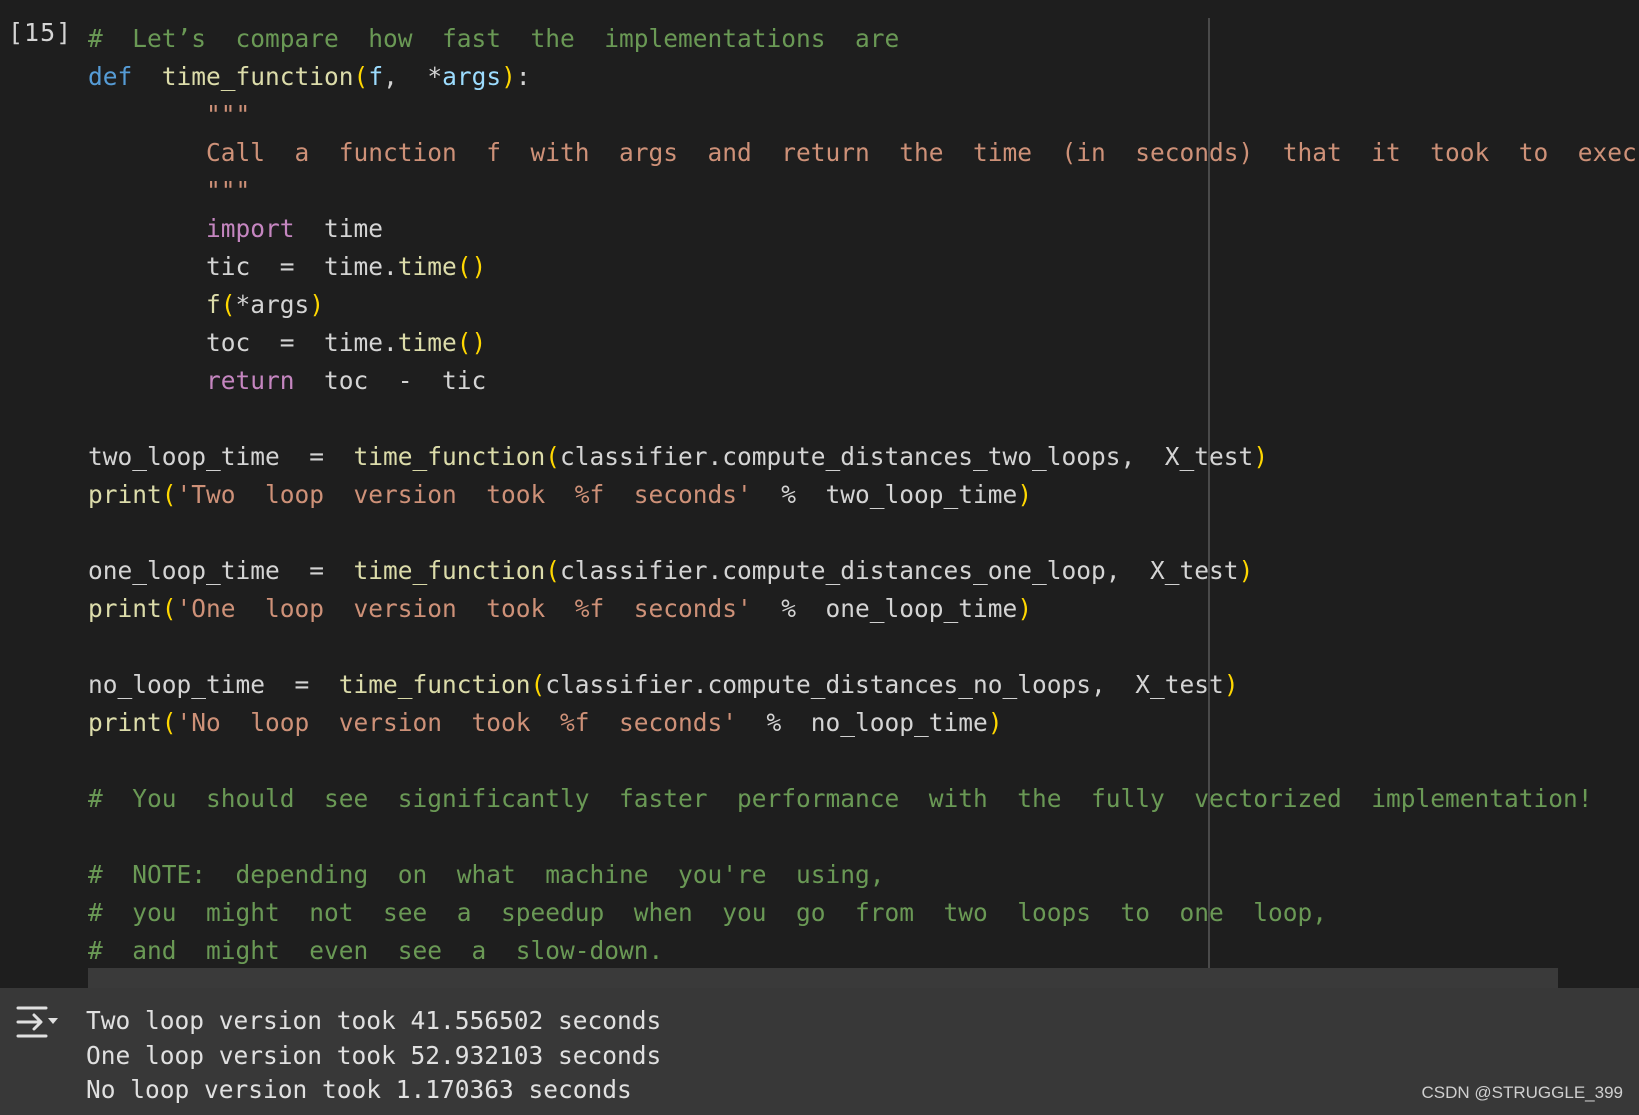  What do you see at coordinates (858, 305) in the screenshot?
I see `code-line: f(*args)` at bounding box center [858, 305].